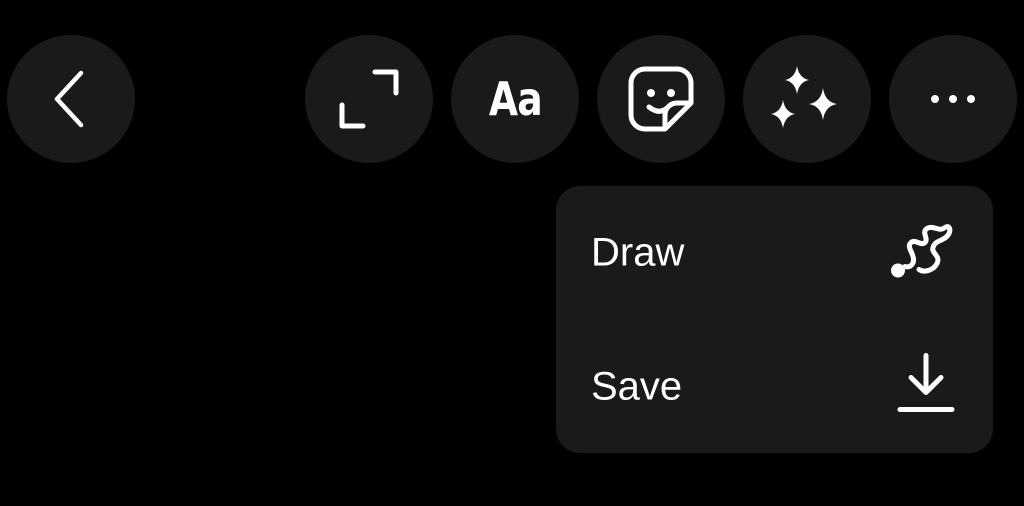  What do you see at coordinates (922, 252) in the screenshot?
I see `scribble-icon` at bounding box center [922, 252].